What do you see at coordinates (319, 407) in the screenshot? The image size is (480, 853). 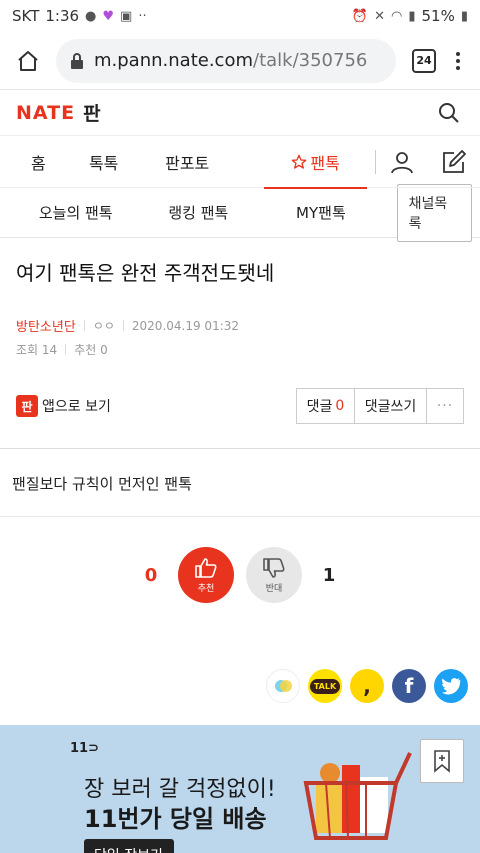 I see `comments-label: 댓글` at bounding box center [319, 407].